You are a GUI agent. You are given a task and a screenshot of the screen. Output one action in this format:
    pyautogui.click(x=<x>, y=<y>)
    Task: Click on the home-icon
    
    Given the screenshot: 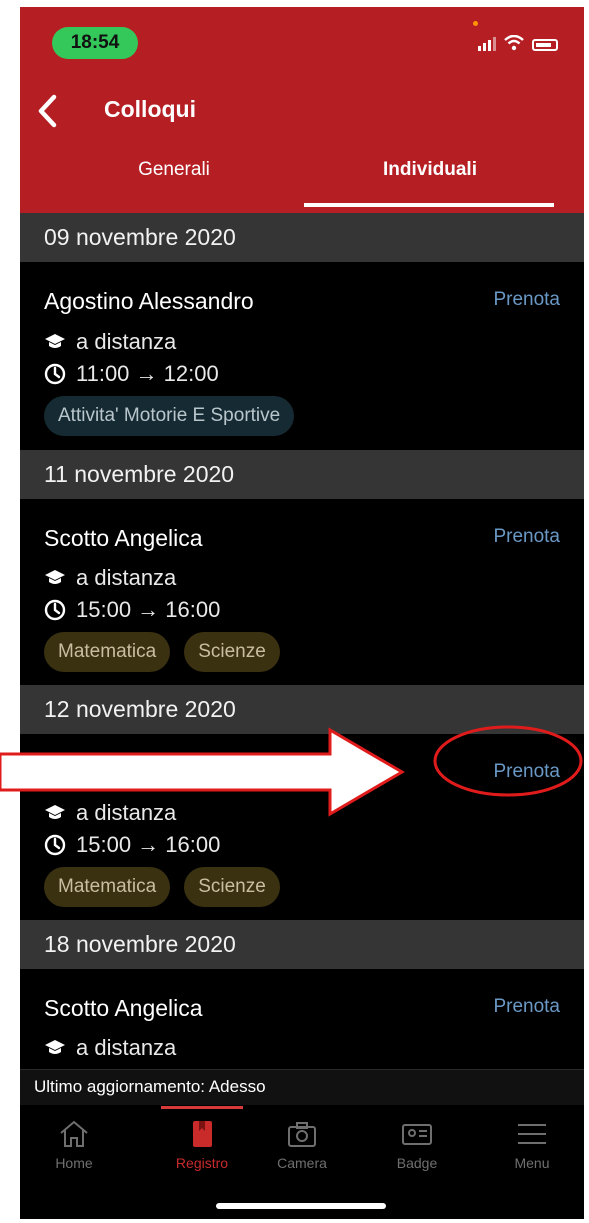 What is the action you would take?
    pyautogui.click(x=74, y=1133)
    